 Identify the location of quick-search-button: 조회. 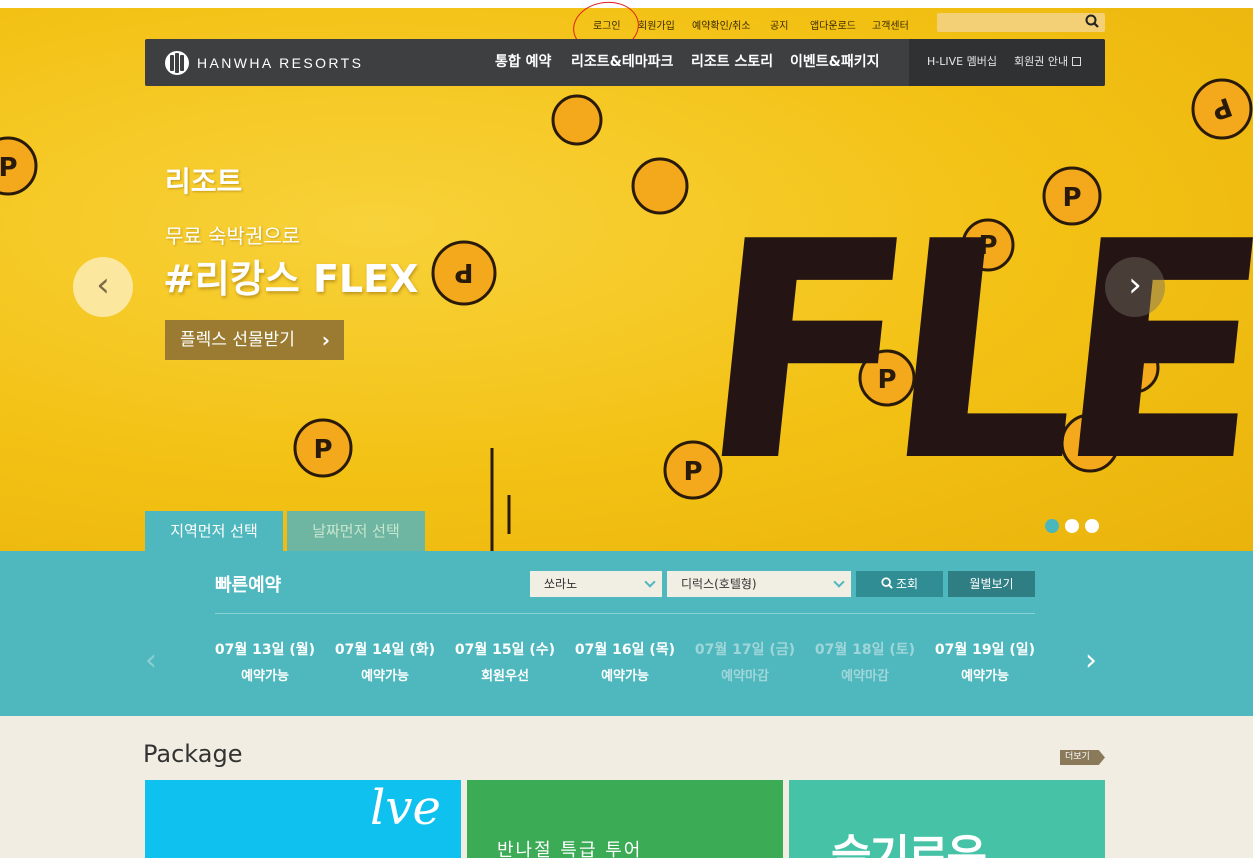
(899, 584).